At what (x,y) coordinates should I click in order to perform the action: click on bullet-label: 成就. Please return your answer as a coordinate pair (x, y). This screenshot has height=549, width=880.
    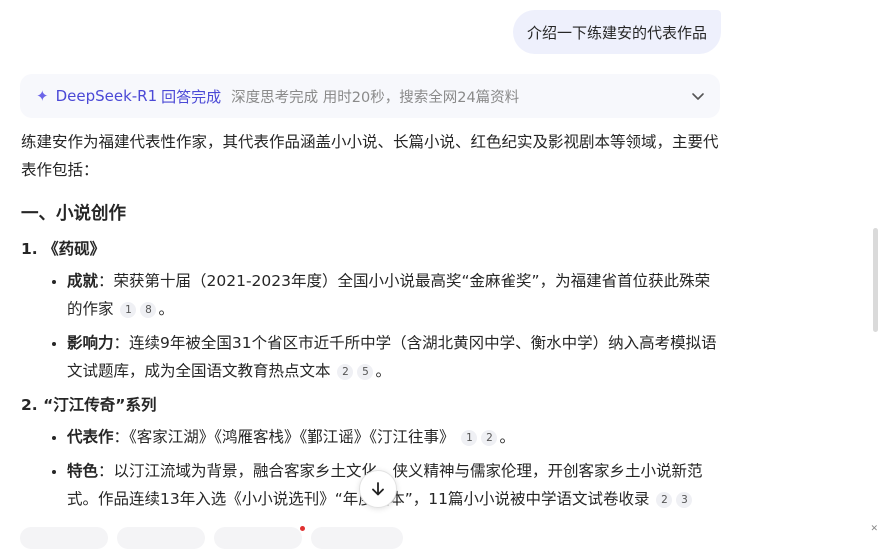
    Looking at the image, I should click on (83, 281).